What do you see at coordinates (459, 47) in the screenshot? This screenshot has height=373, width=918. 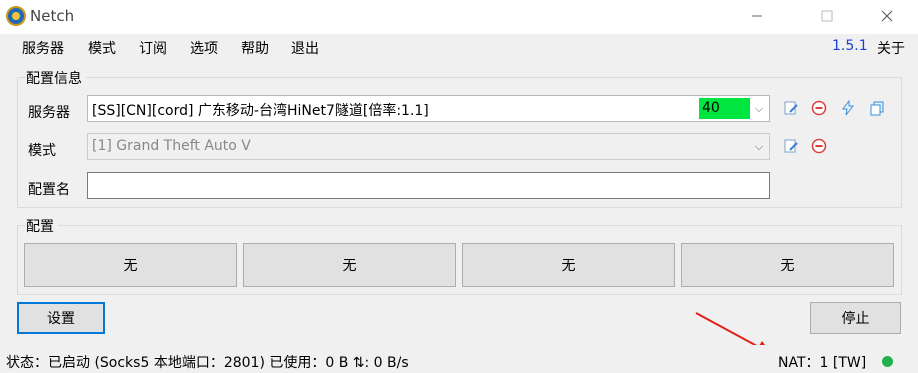 I see `menu-bar` at bounding box center [459, 47].